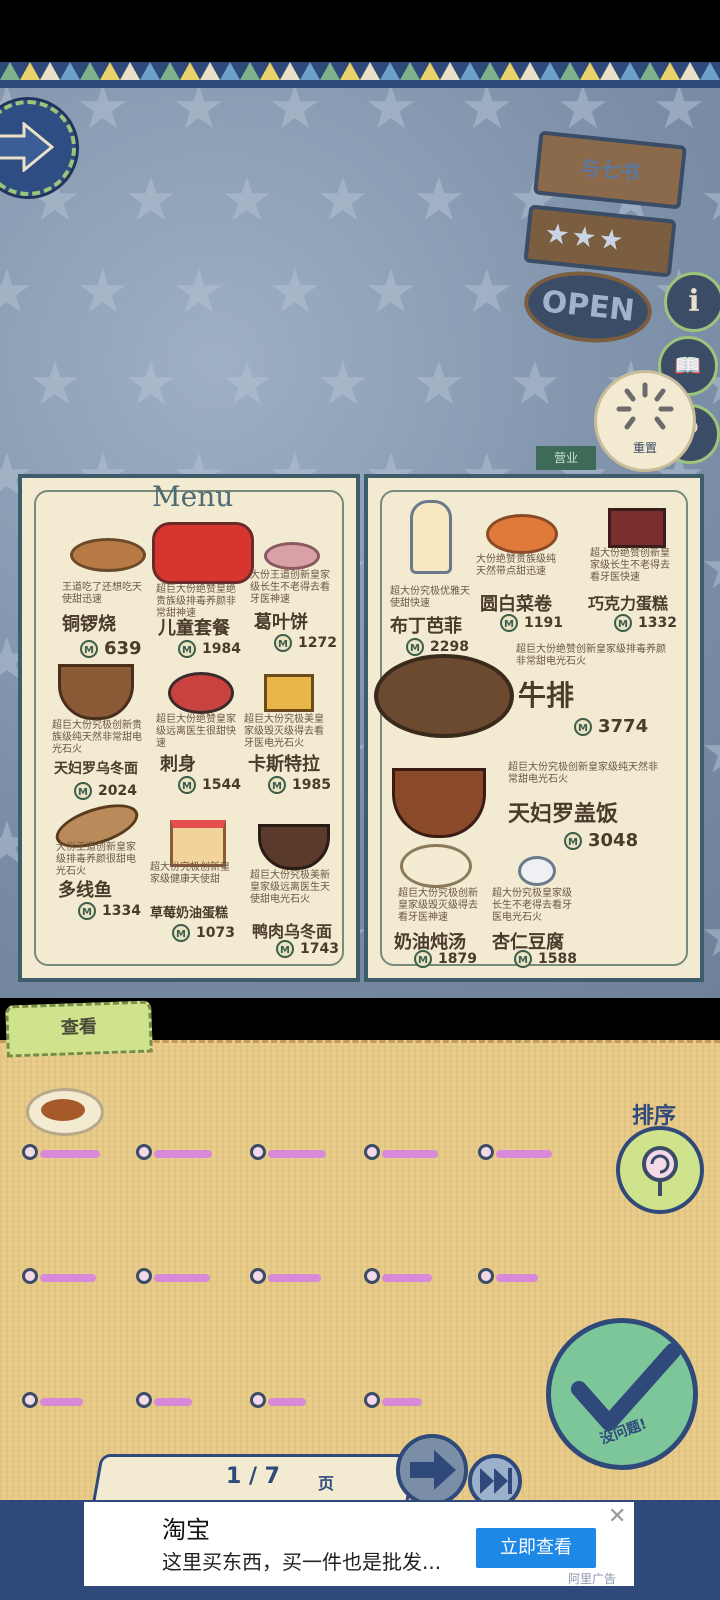  Describe the element at coordinates (96, 769) in the screenshot. I see `dish-name: 天妇罗乌冬面` at that location.